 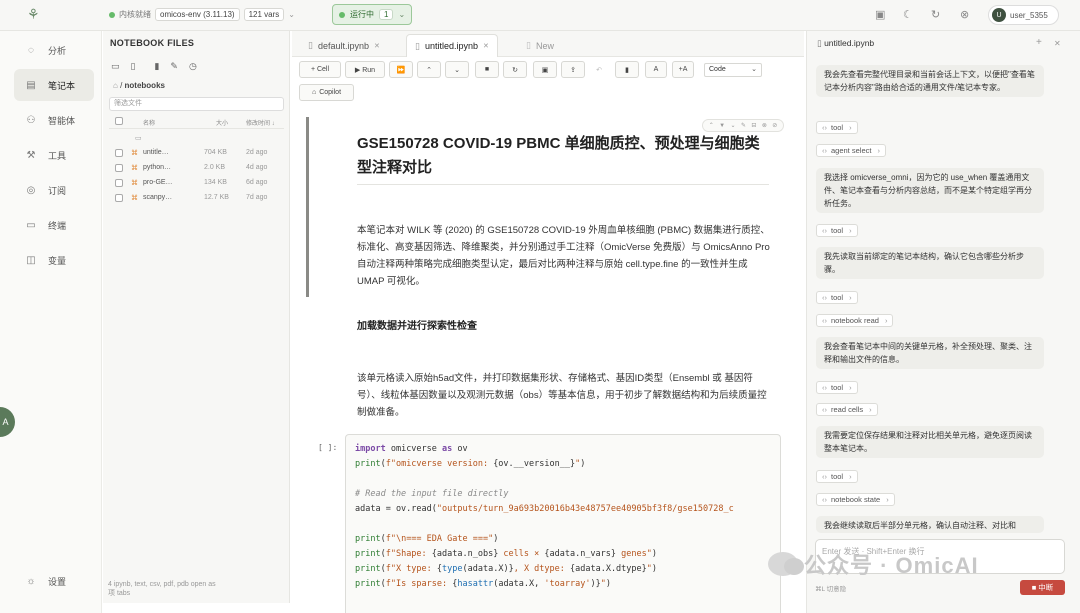 I want to click on col-modified: 修改时间 ↓, so click(x=260, y=122).